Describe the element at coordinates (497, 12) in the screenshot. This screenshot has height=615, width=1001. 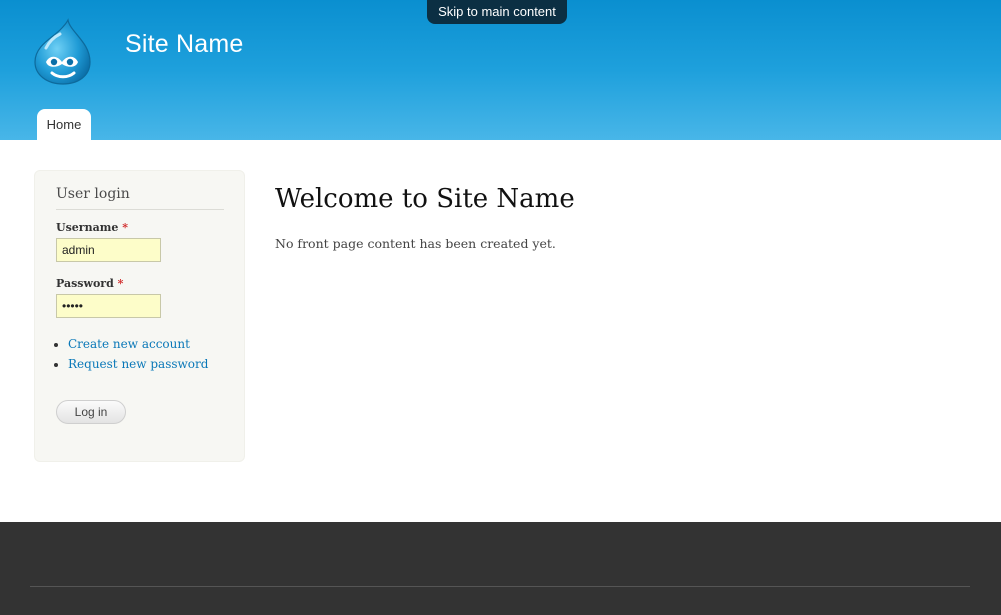
I see `skip-to-main-content-link: Skip to main content` at that location.